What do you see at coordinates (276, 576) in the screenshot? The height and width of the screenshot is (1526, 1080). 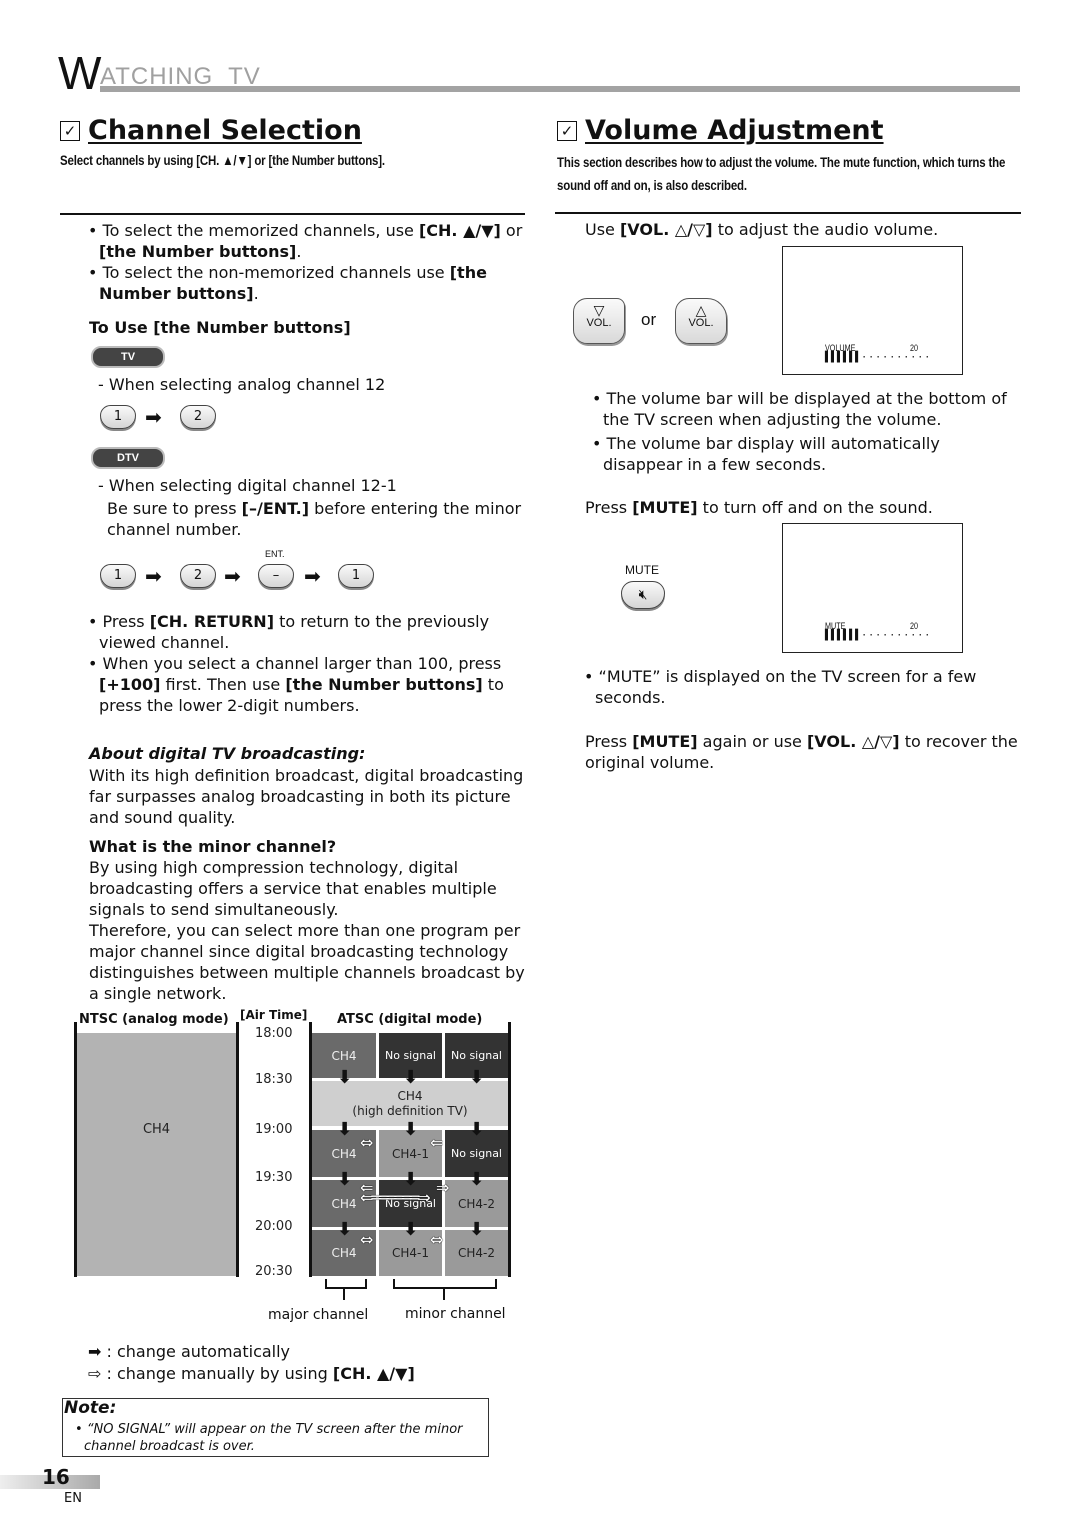 I see `dash-ent-key: –` at bounding box center [276, 576].